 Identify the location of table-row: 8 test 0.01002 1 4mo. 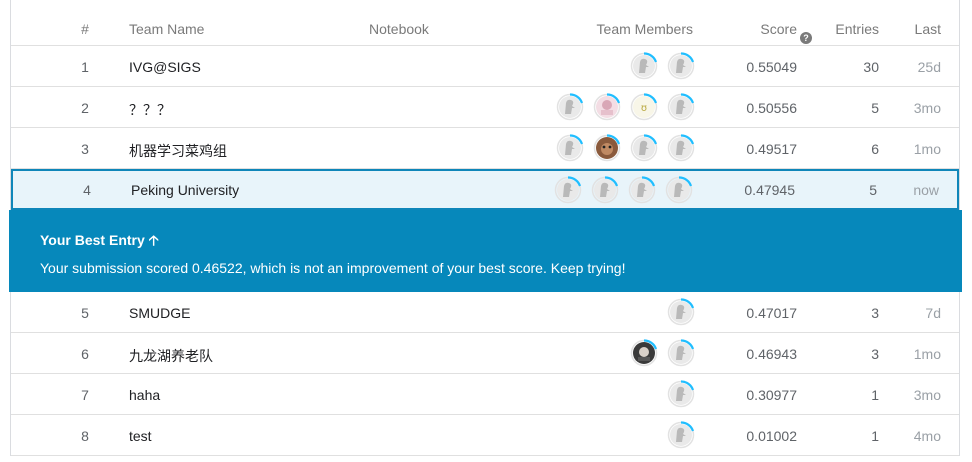
(485, 435).